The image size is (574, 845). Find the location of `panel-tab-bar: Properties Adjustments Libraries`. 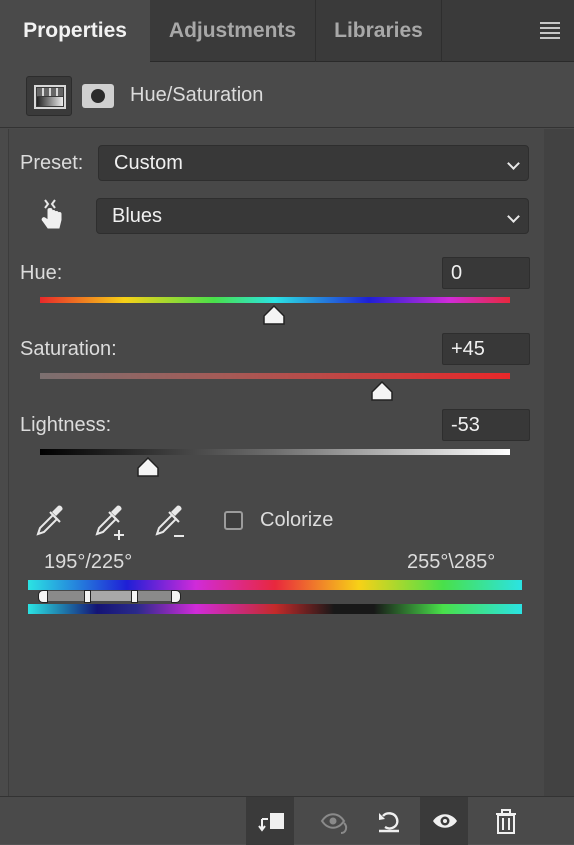

panel-tab-bar: Properties Adjustments Libraries is located at coordinates (287, 31).